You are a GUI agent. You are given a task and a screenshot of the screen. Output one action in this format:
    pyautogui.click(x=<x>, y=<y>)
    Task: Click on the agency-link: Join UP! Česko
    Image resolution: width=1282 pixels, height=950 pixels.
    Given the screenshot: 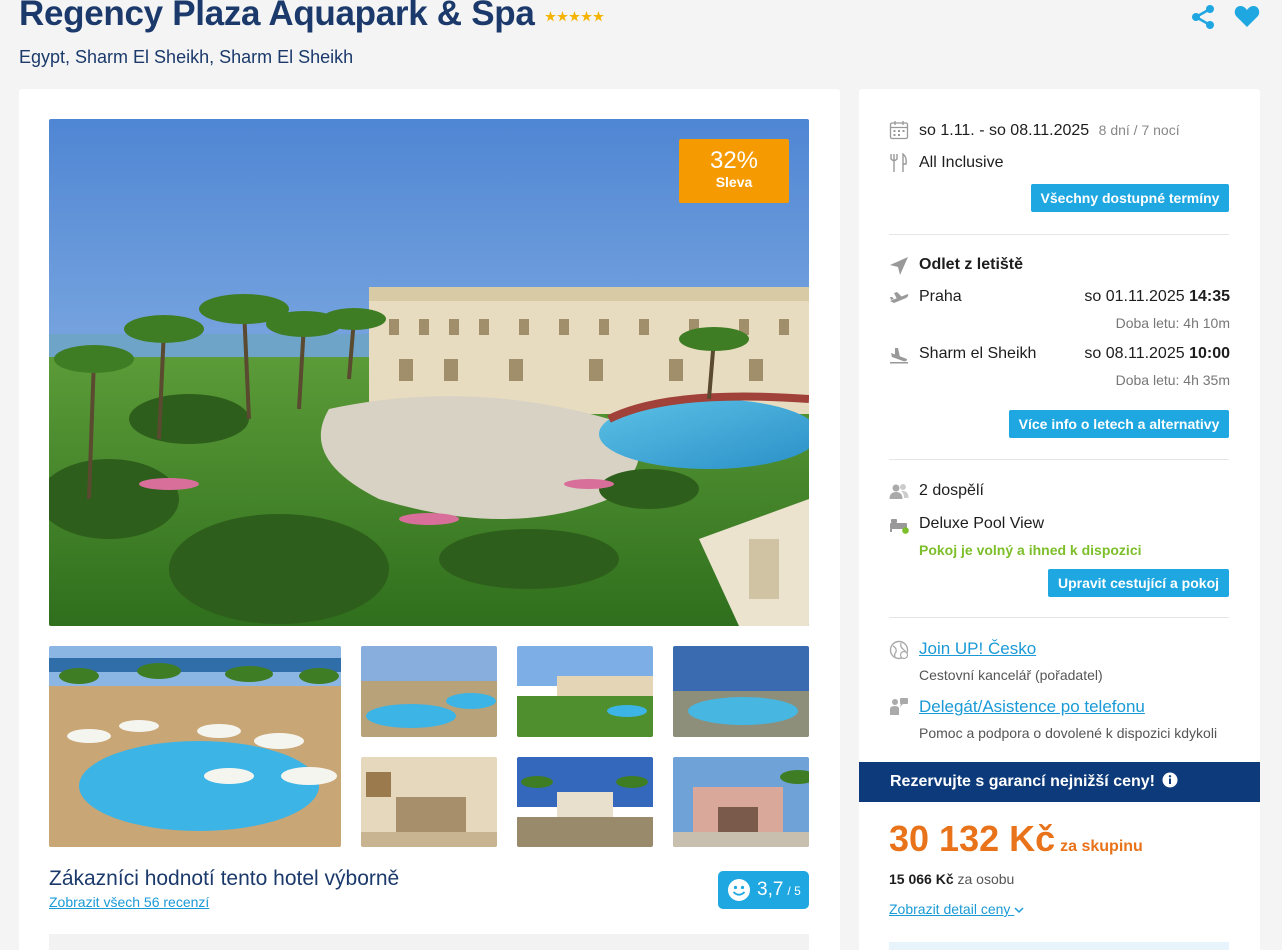 What is the action you would take?
    pyautogui.click(x=977, y=649)
    